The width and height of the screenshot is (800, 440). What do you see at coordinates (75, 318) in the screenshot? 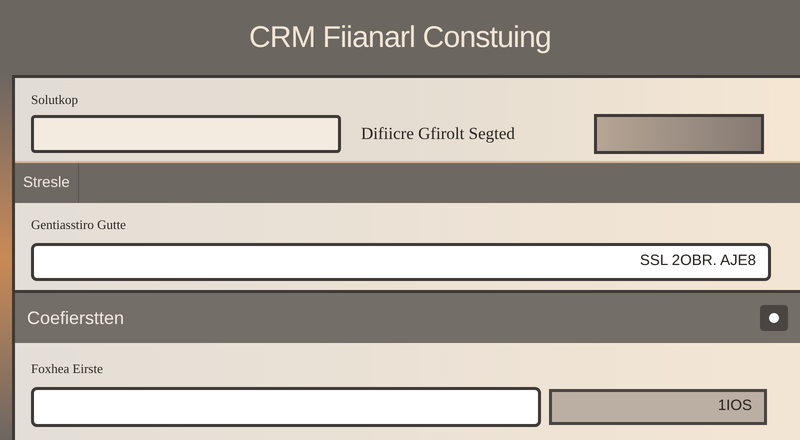
I see `section-heading: Coefierstten` at bounding box center [75, 318].